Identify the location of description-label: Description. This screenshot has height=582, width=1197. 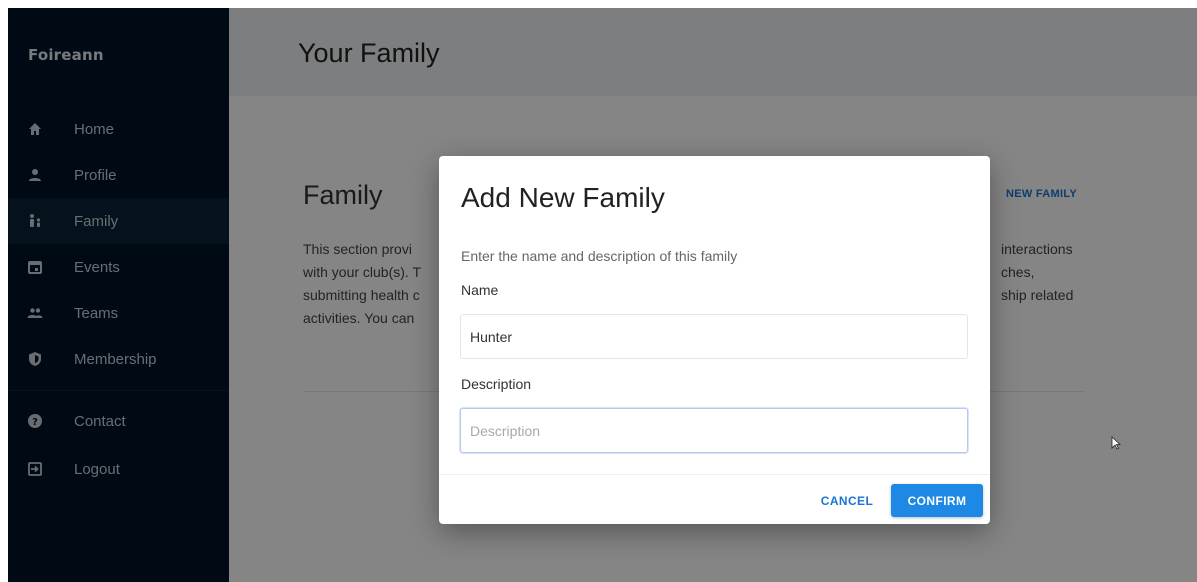
(496, 384).